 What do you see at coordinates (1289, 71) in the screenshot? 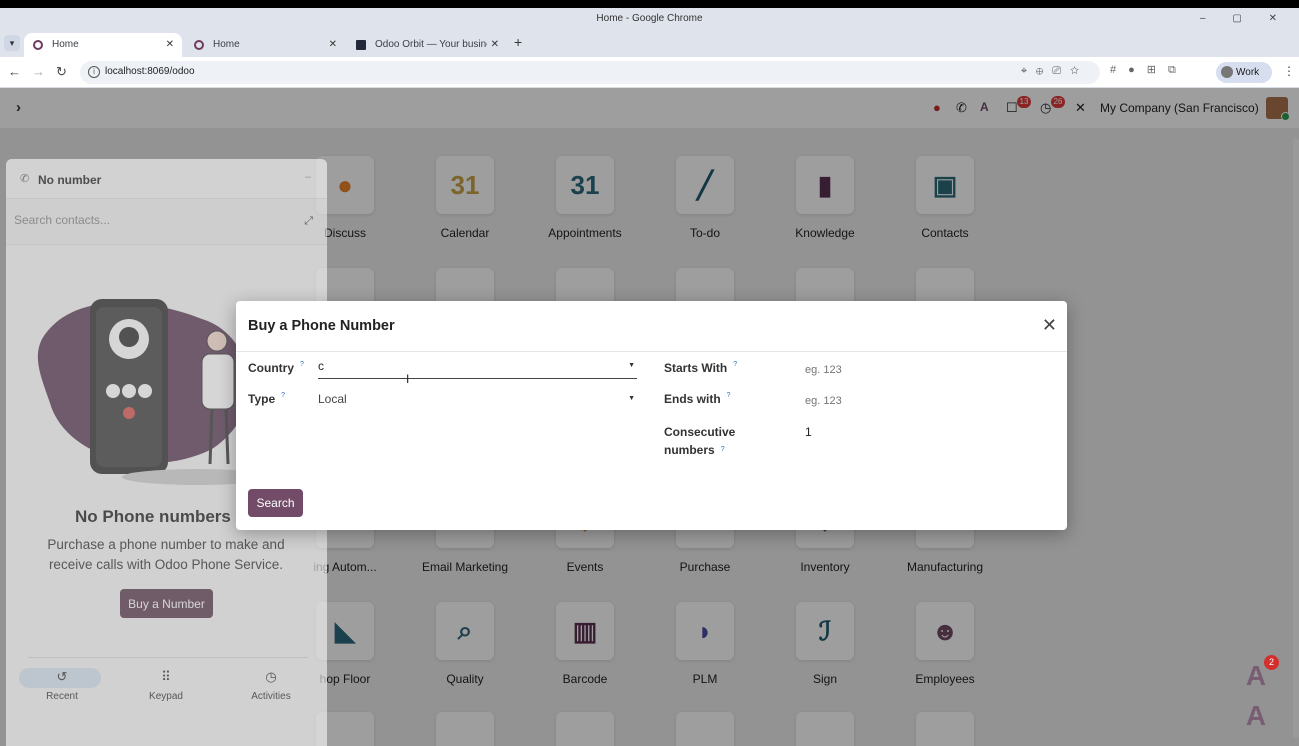
I see `chrome-menu-icon: ⋮` at bounding box center [1289, 71].